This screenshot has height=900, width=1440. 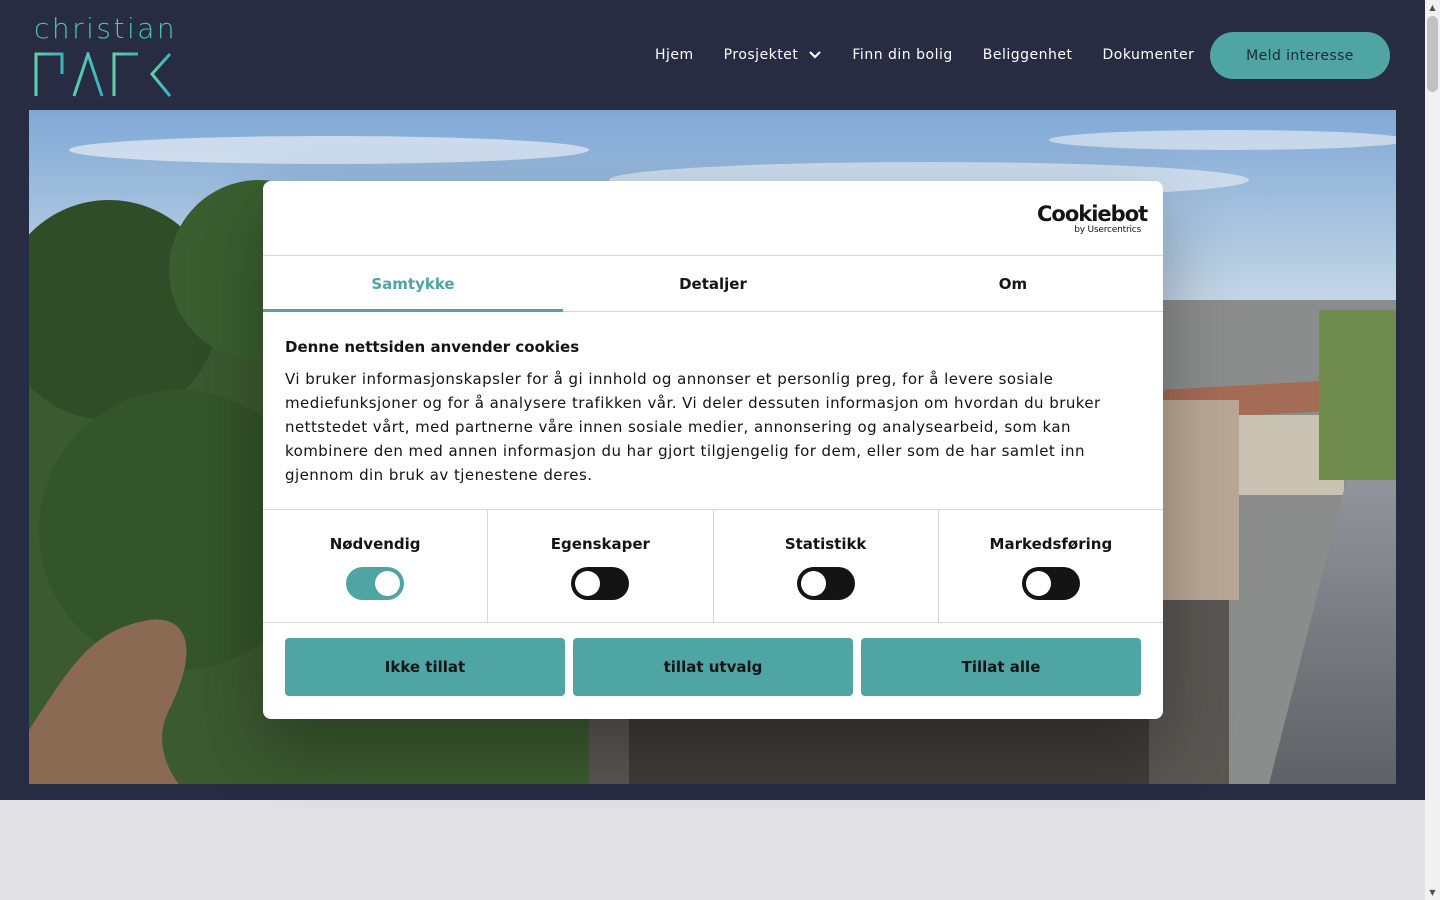 I want to click on nav-item-finn-din-bolig: Finn din bolig, so click(x=902, y=55).